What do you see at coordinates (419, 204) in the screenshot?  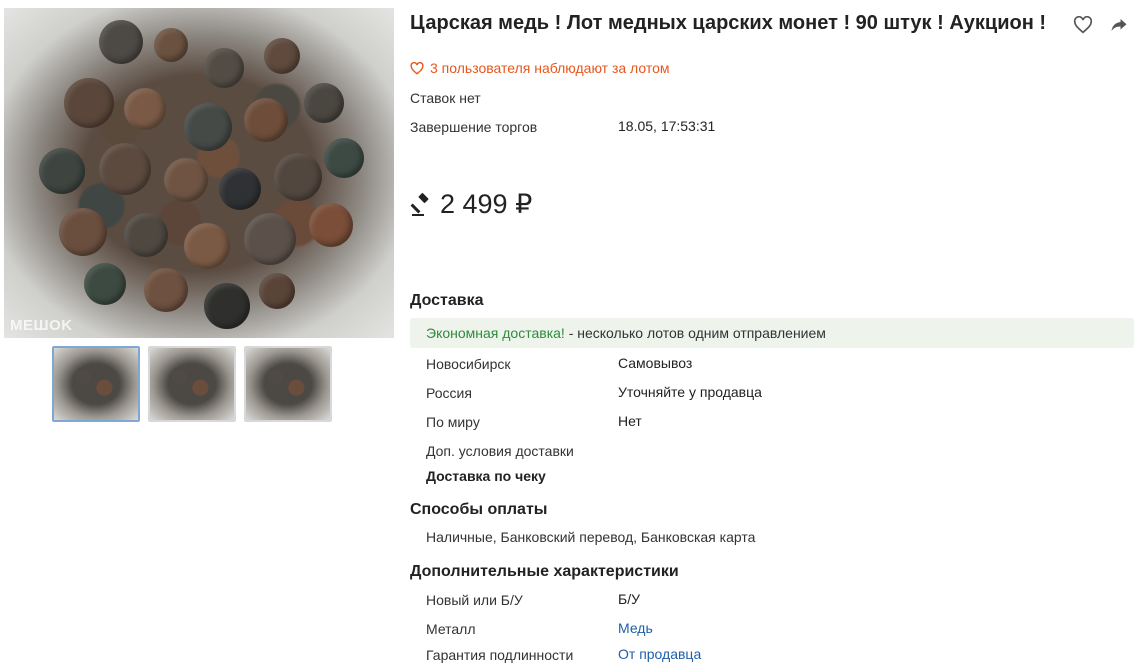 I see `auction-hammer-icon` at bounding box center [419, 204].